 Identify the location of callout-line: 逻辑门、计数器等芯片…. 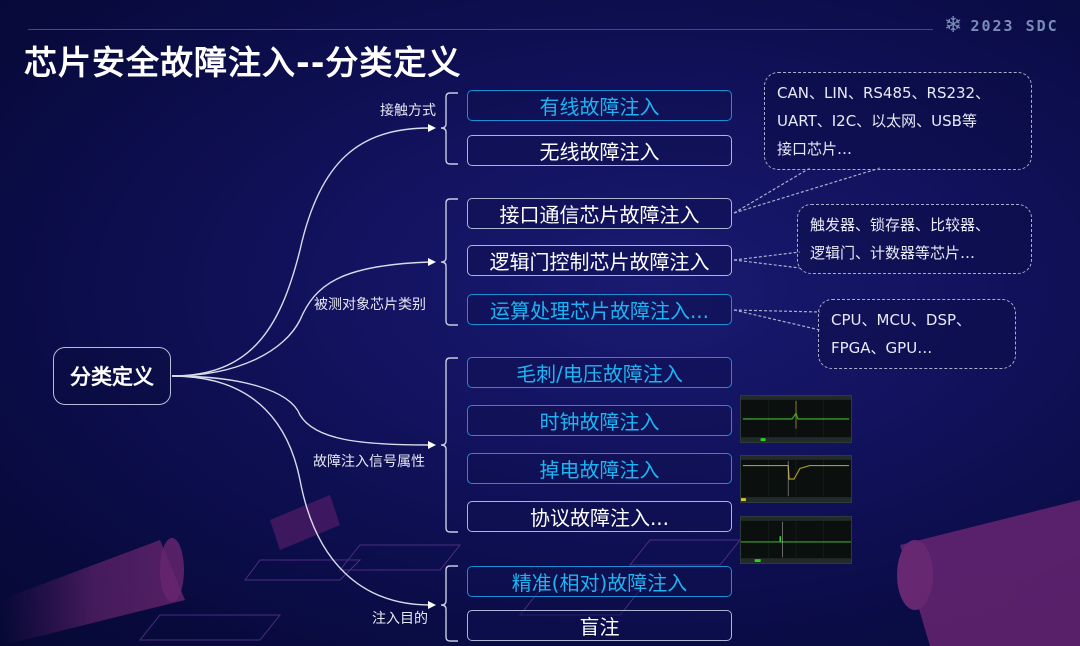
(893, 253).